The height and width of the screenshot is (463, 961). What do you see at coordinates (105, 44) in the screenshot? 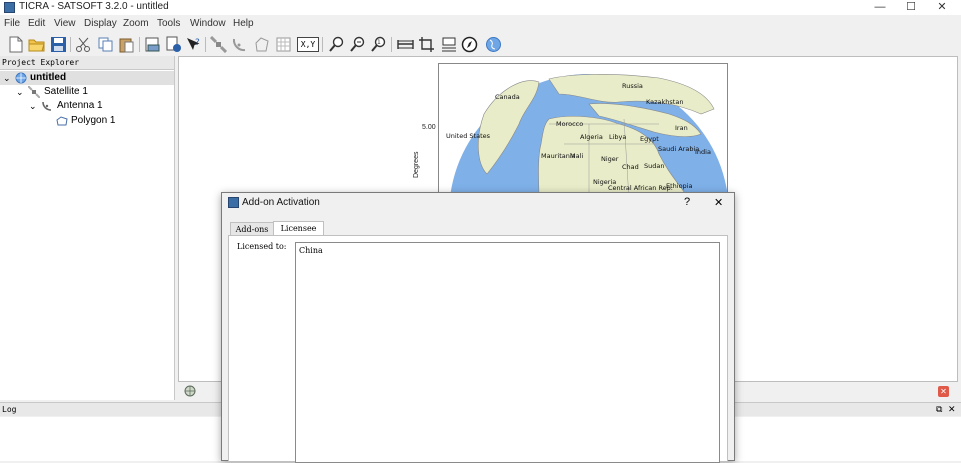
I see `copy-icon` at bounding box center [105, 44].